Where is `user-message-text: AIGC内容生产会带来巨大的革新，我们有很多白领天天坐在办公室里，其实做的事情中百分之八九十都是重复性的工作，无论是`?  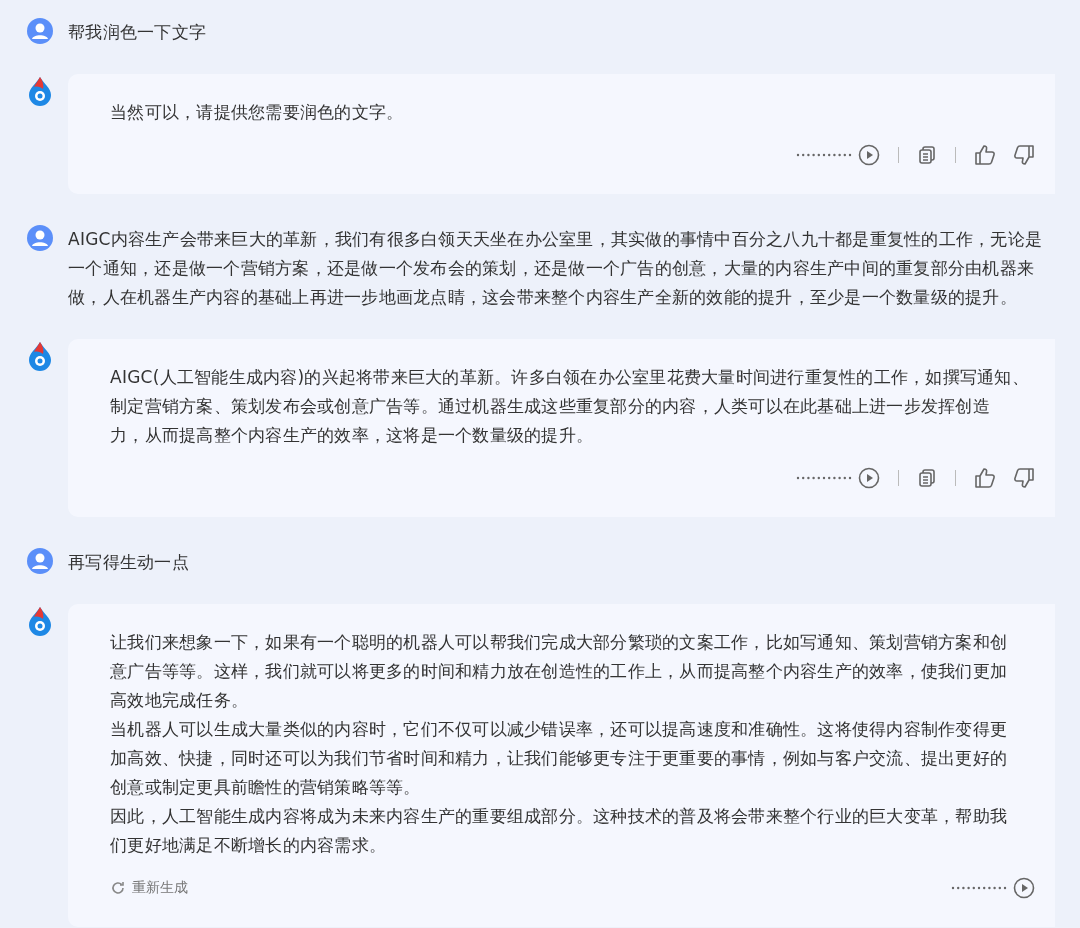 user-message-text: AIGC内容生产会带来巨大的革新，我们有很多白领天天坐在办公室里，其实做的事情中百分之八九十都是重复性的工作，无论是 is located at coordinates (555, 239).